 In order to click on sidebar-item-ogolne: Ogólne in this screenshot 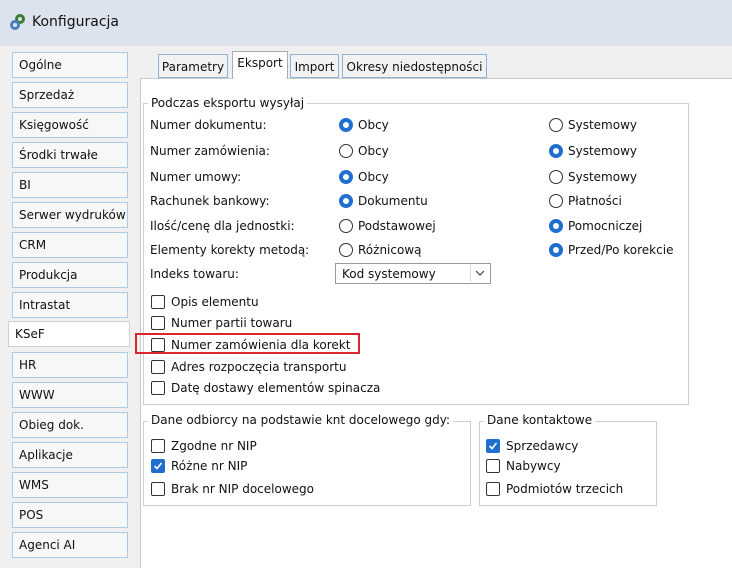, I will do `click(70, 65)`.